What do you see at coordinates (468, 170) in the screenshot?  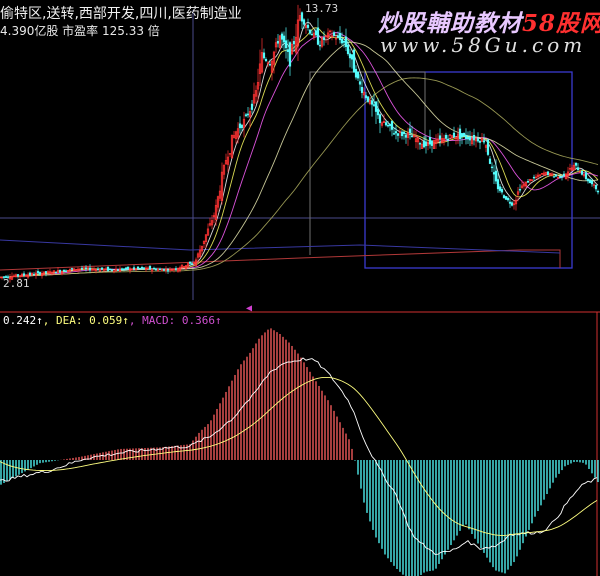 I see `range-box` at bounding box center [468, 170].